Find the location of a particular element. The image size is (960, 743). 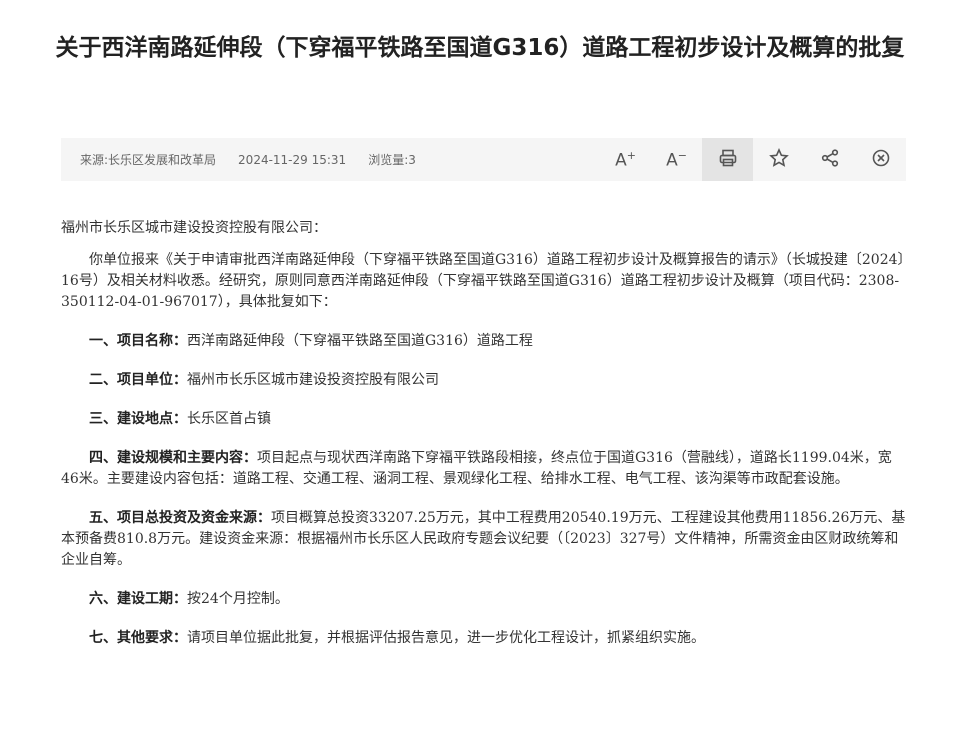

font-increase-icon: A+ is located at coordinates (625, 159).